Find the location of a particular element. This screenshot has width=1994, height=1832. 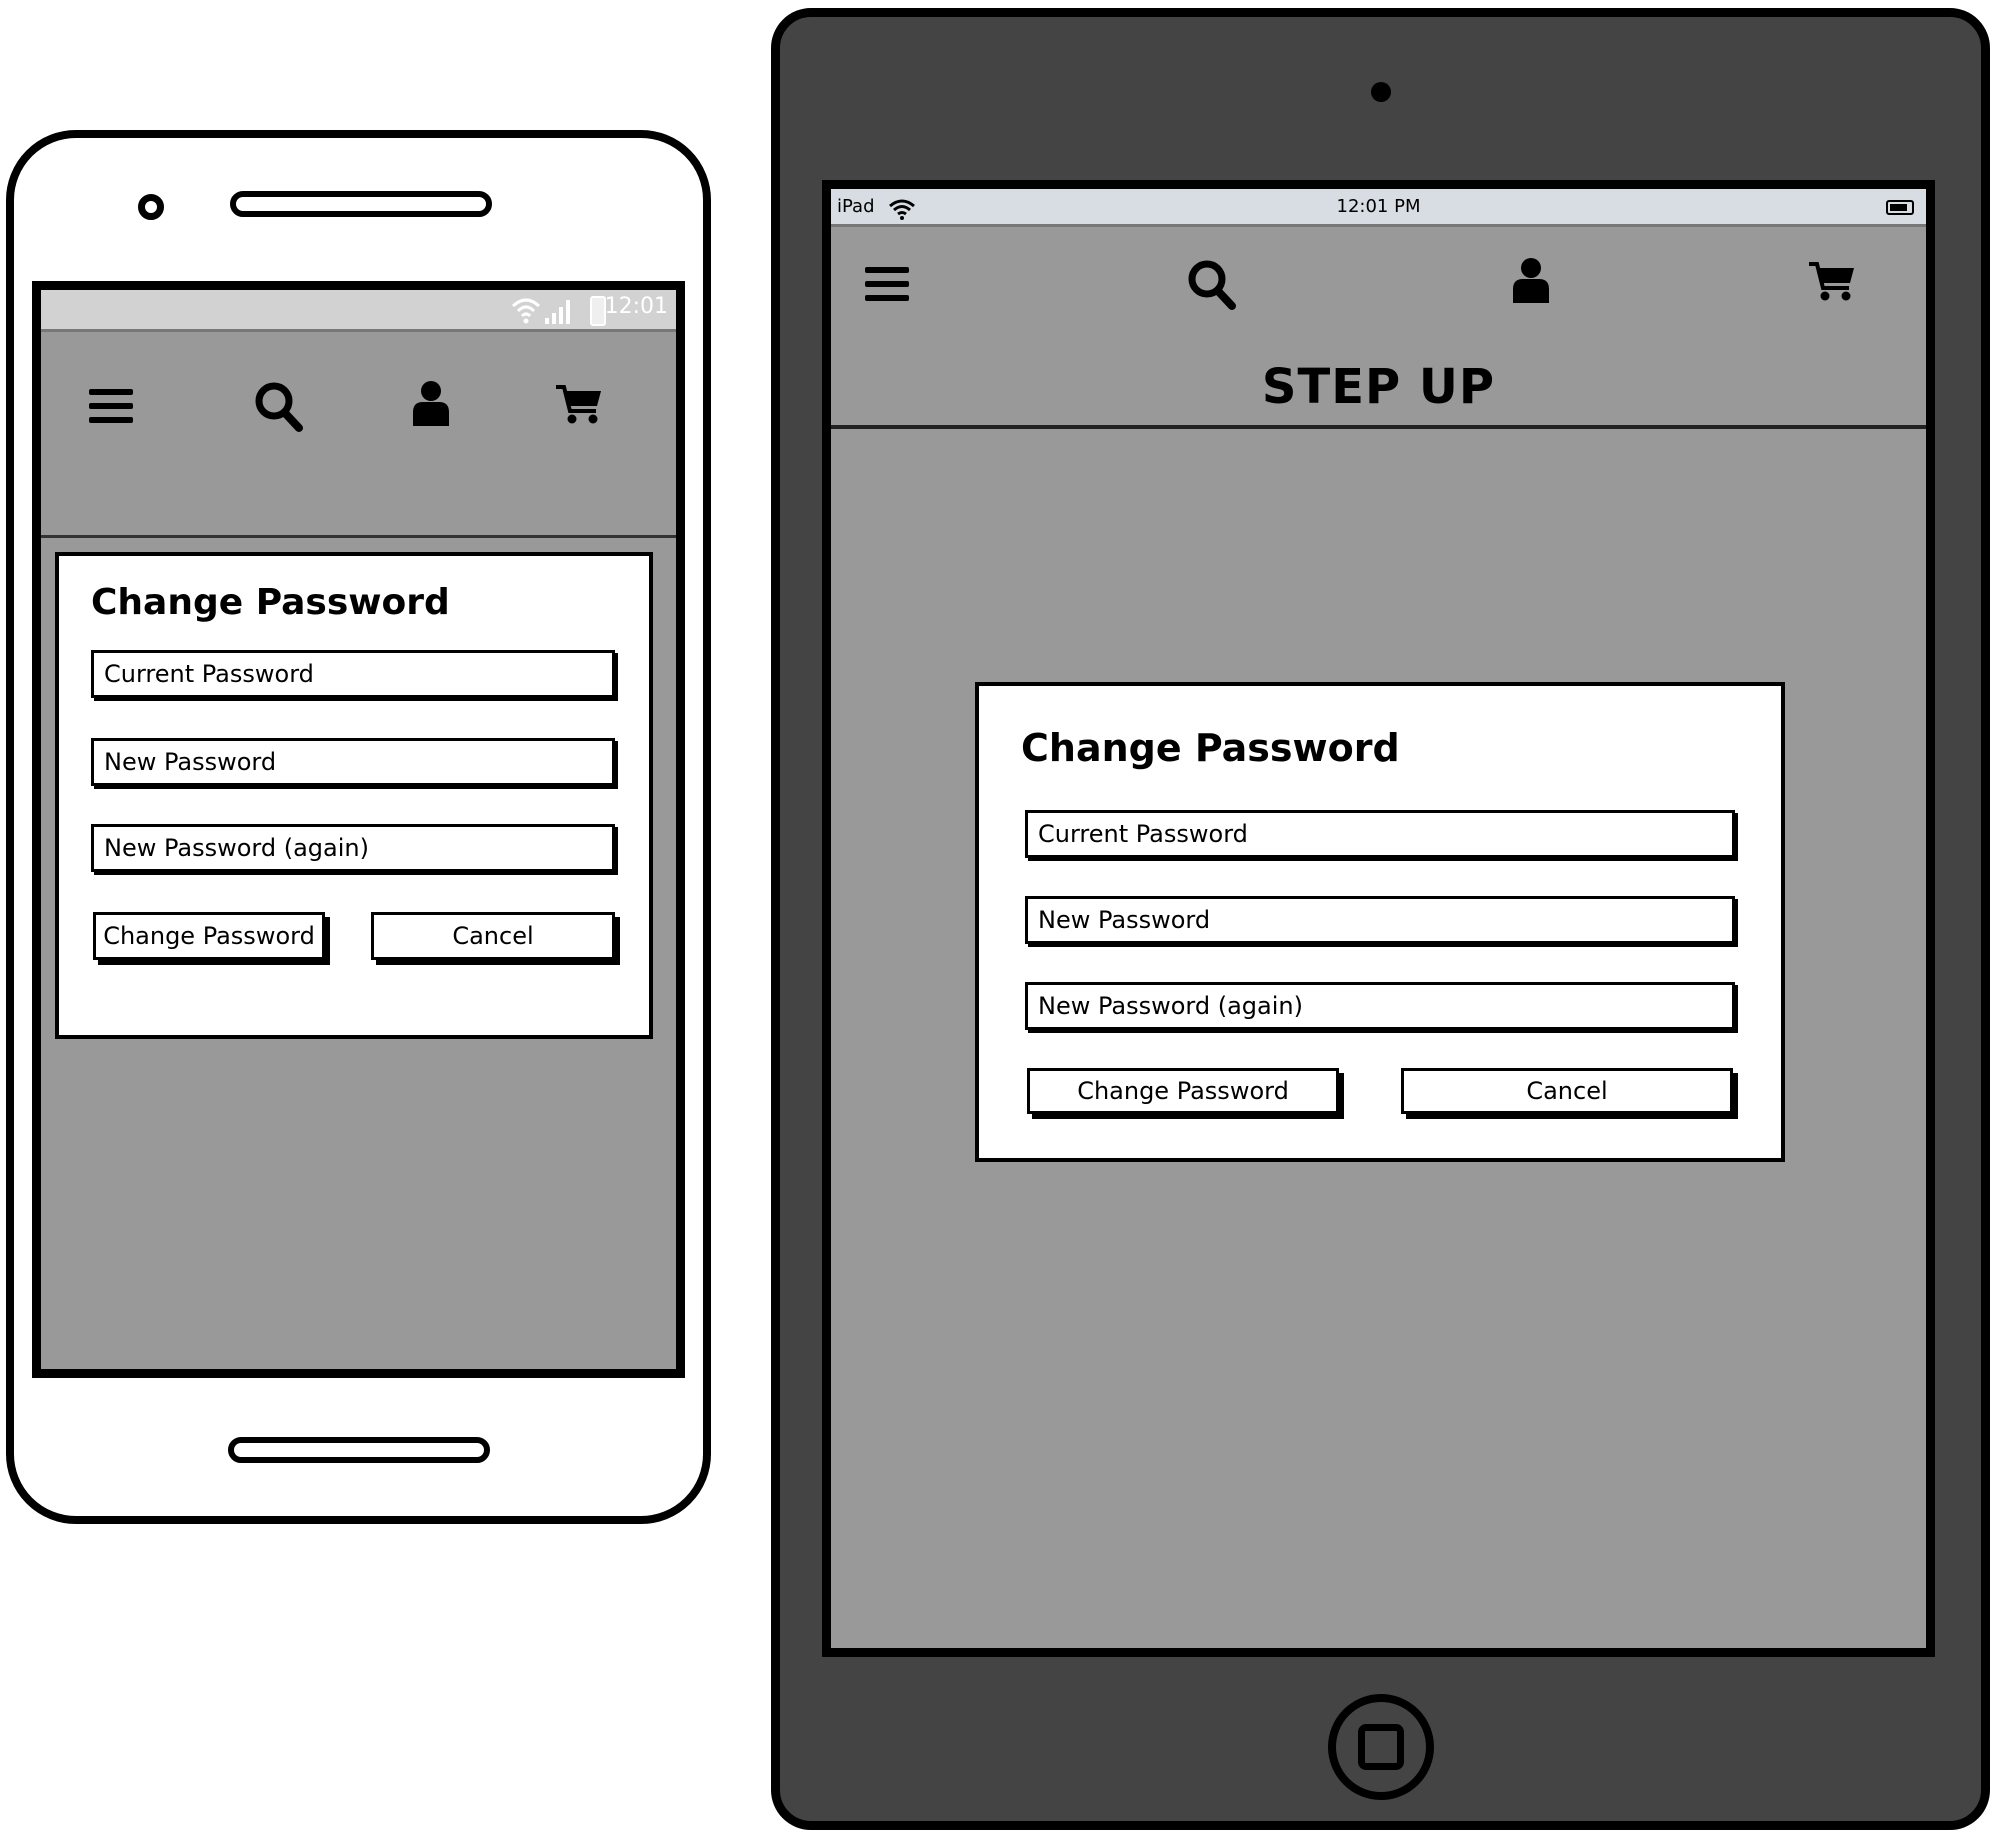

signal-icon is located at coordinates (557, 312).